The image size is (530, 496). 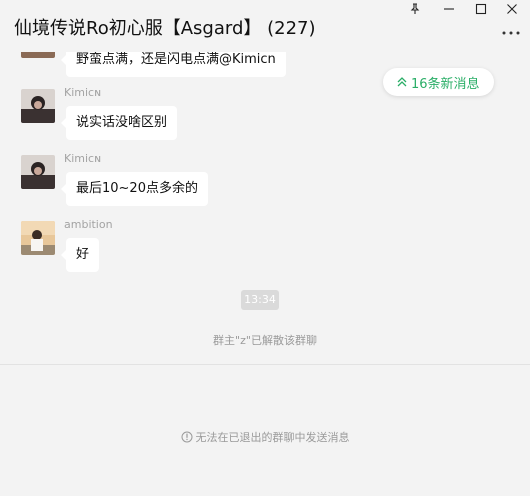 I want to click on disabled-input-notice: 无法在已退出的群聊中发送消息, so click(x=265, y=437).